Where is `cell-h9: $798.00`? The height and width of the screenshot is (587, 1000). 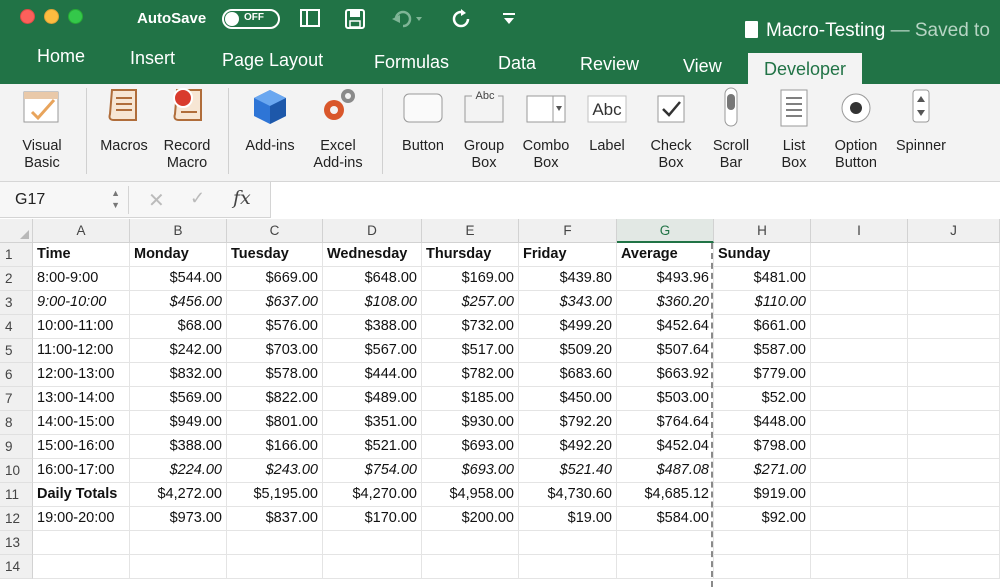 cell-h9: $798.00 is located at coordinates (762, 447).